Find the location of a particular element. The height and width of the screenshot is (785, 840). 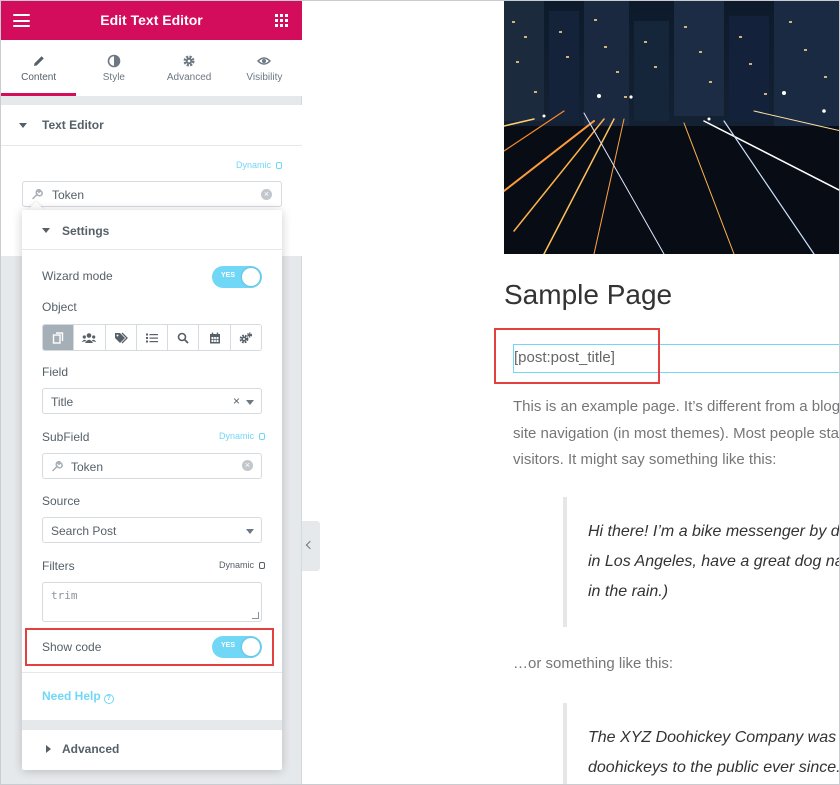

section-title: Text Editor is located at coordinates (73, 125).